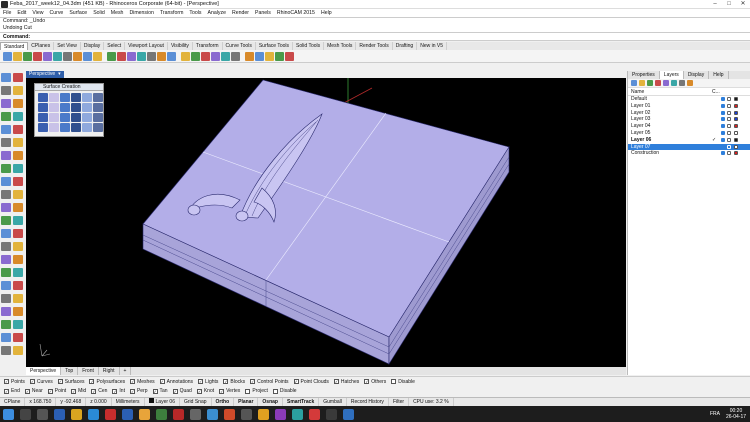  I want to click on menu-surface: Surface, so click(78, 13).